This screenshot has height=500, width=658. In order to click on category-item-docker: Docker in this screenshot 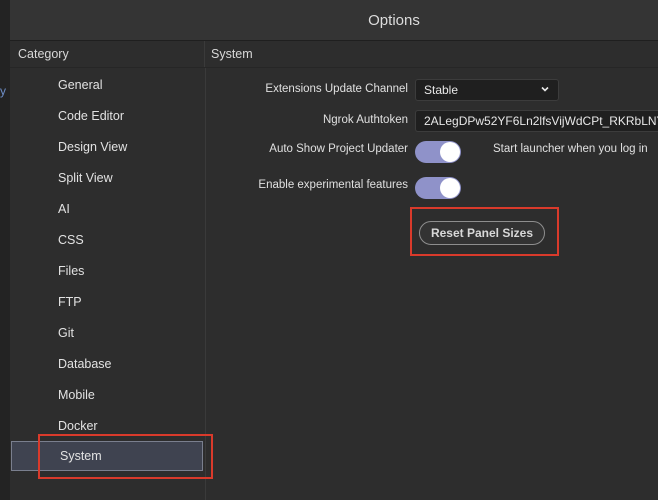, I will do `click(107, 426)`.